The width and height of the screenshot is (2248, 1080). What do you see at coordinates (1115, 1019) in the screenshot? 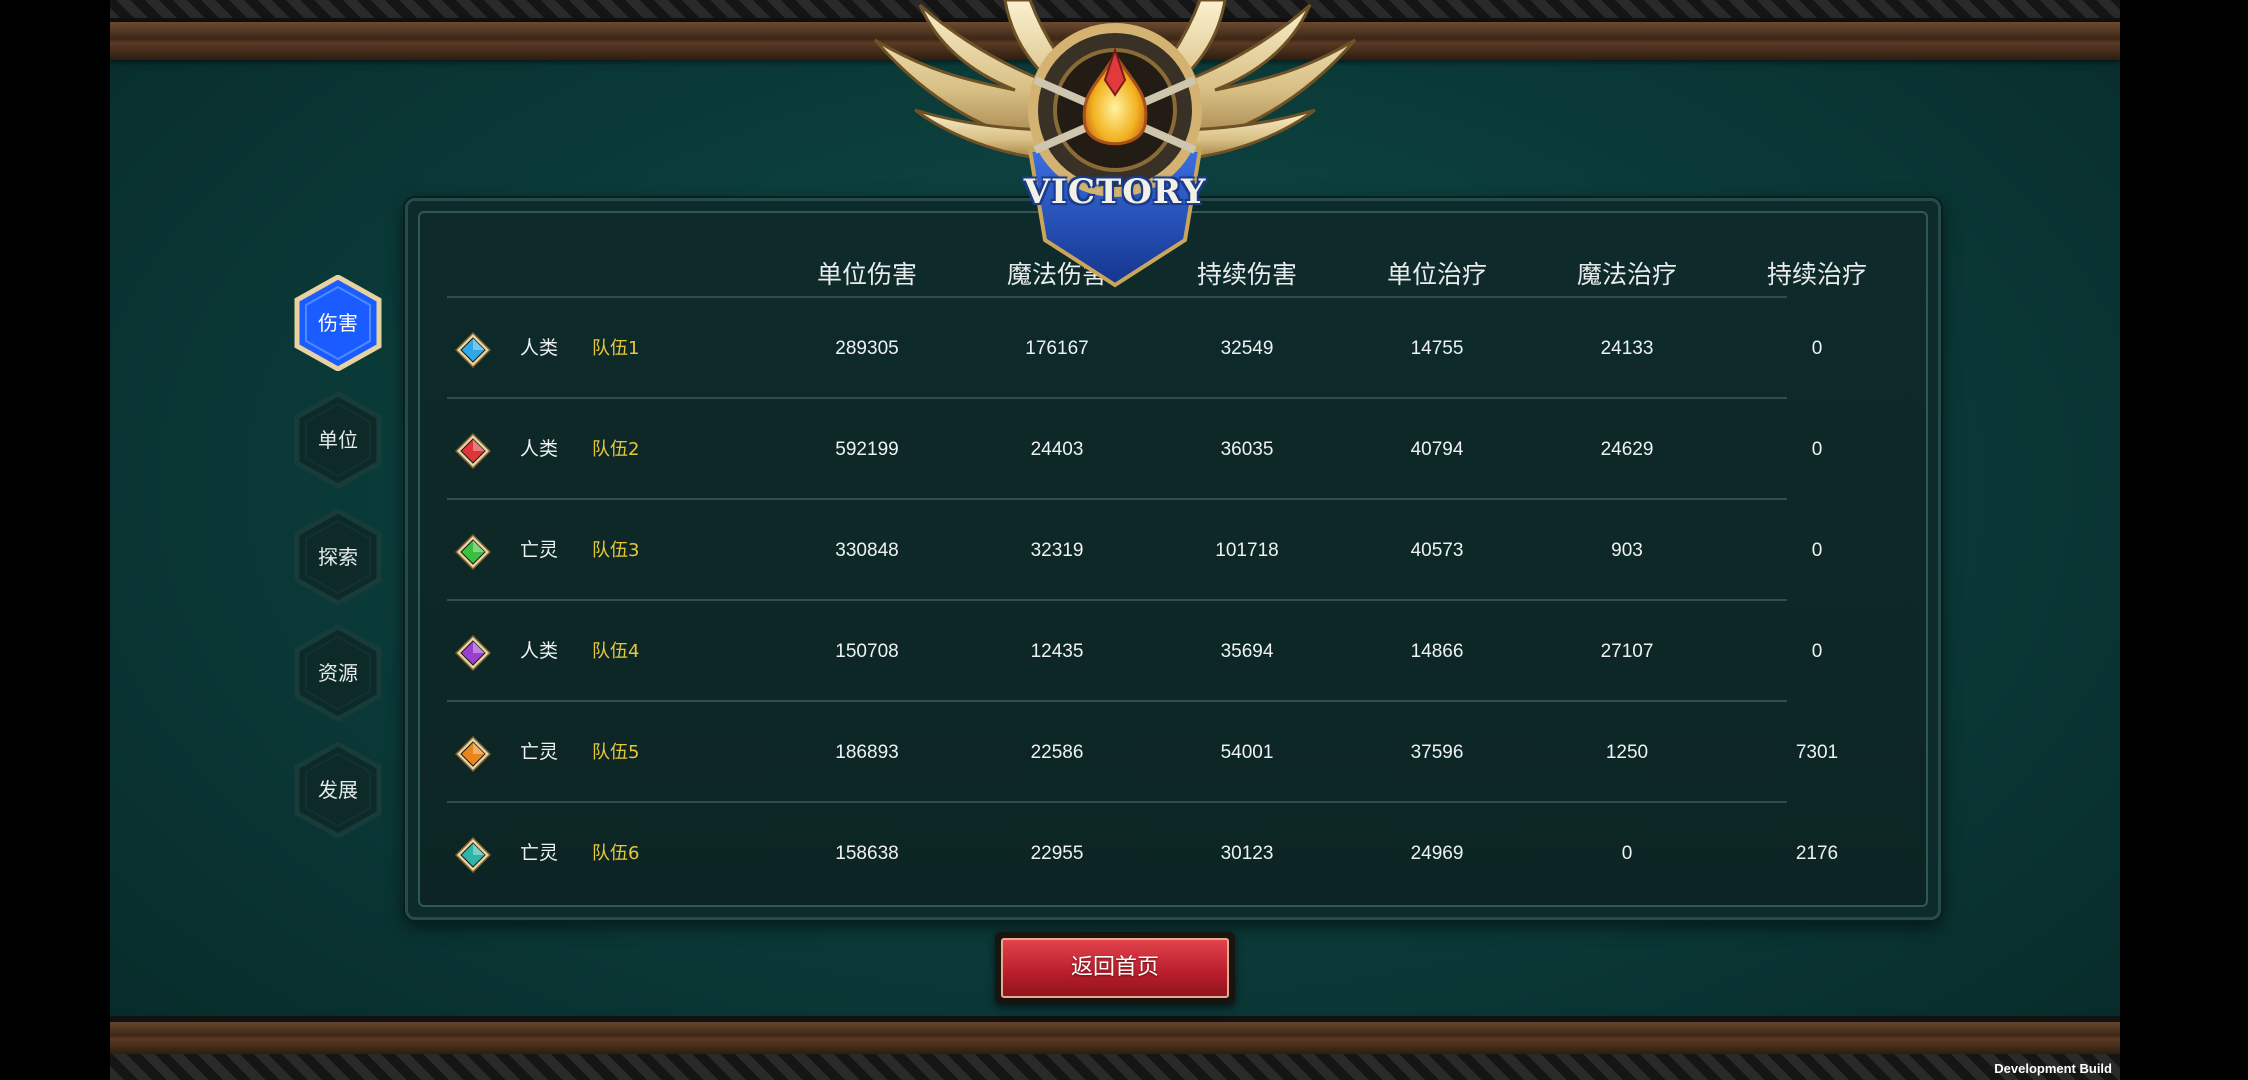
I see `bottom-dark-strip` at bounding box center [1115, 1019].